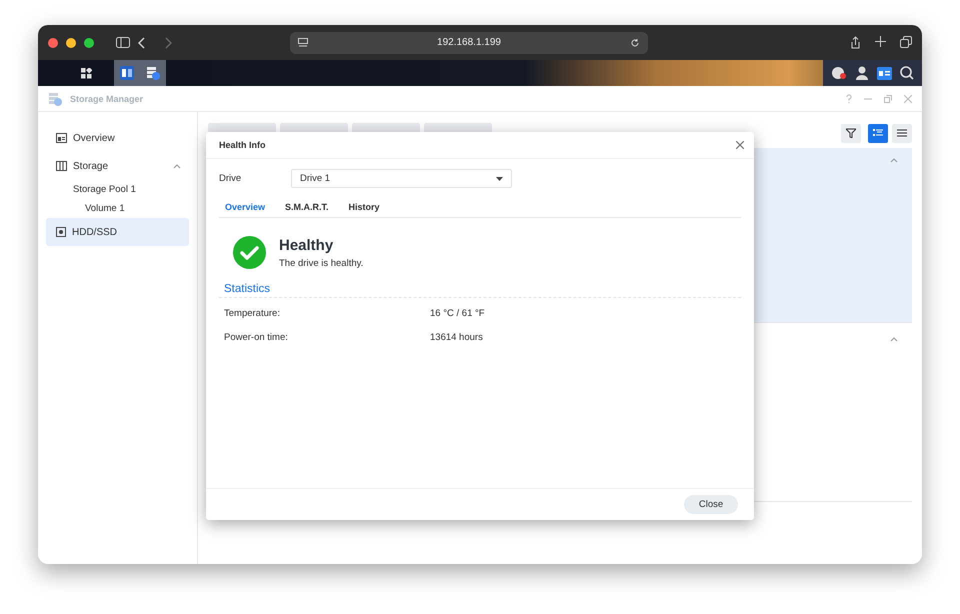  Describe the element at coordinates (365, 206) in the screenshot. I see `tab: History` at that location.